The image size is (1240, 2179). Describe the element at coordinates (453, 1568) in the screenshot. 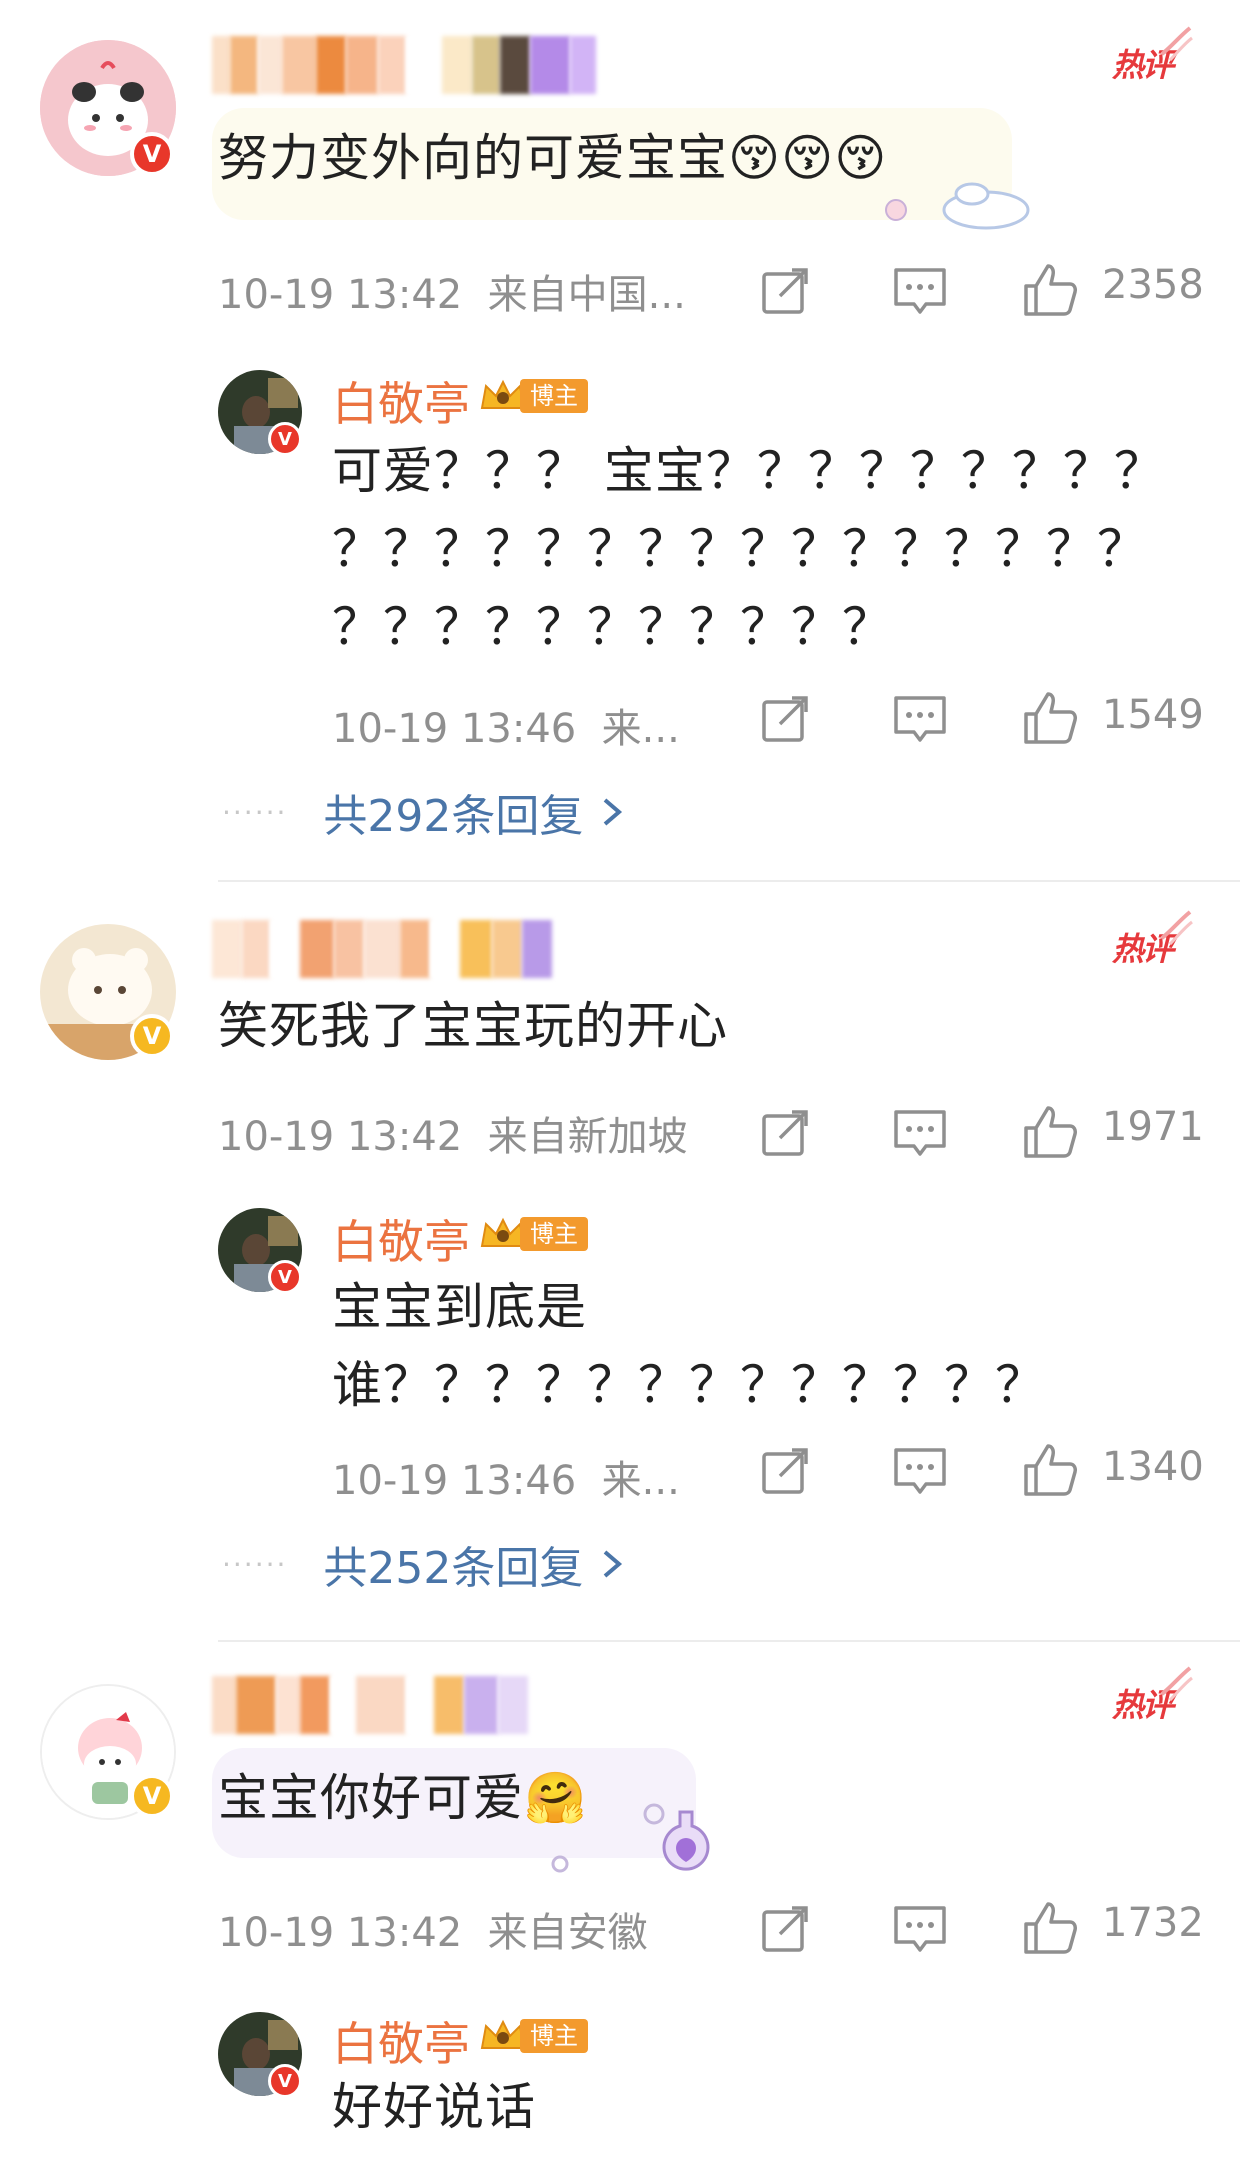

I see `more-replies-label: 共252条回复` at that location.